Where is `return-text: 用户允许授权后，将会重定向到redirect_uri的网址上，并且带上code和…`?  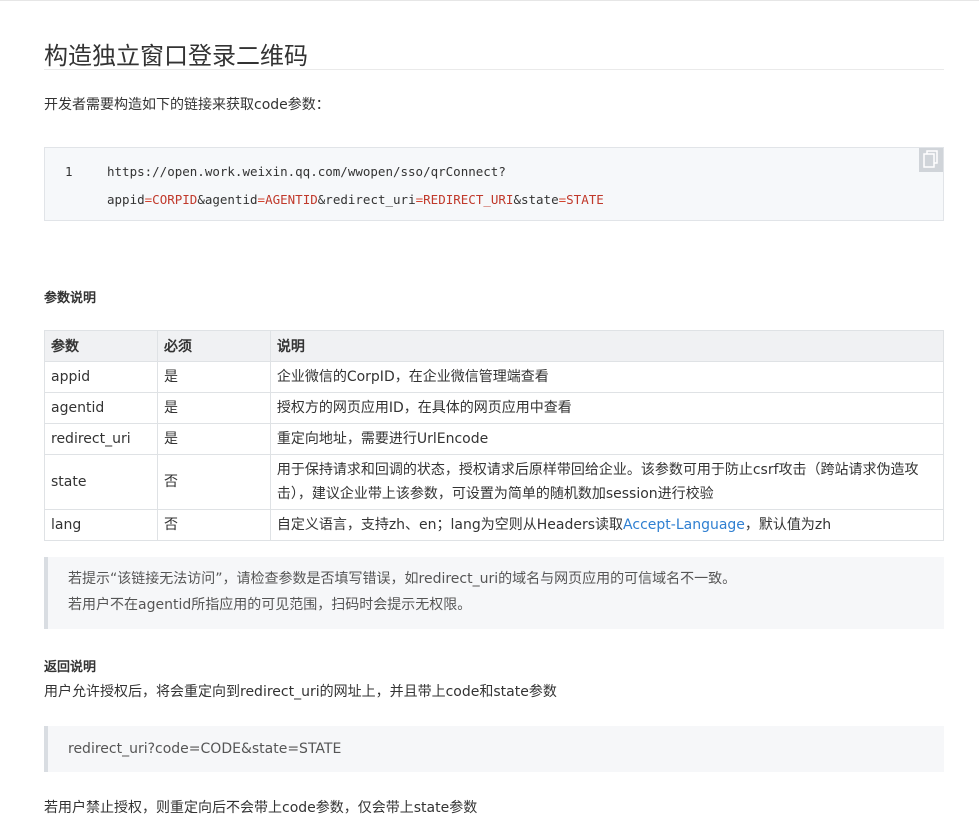 return-text: 用户允许授权后，将会重定向到redirect_uri的网址上，并且带上code和… is located at coordinates (300, 692).